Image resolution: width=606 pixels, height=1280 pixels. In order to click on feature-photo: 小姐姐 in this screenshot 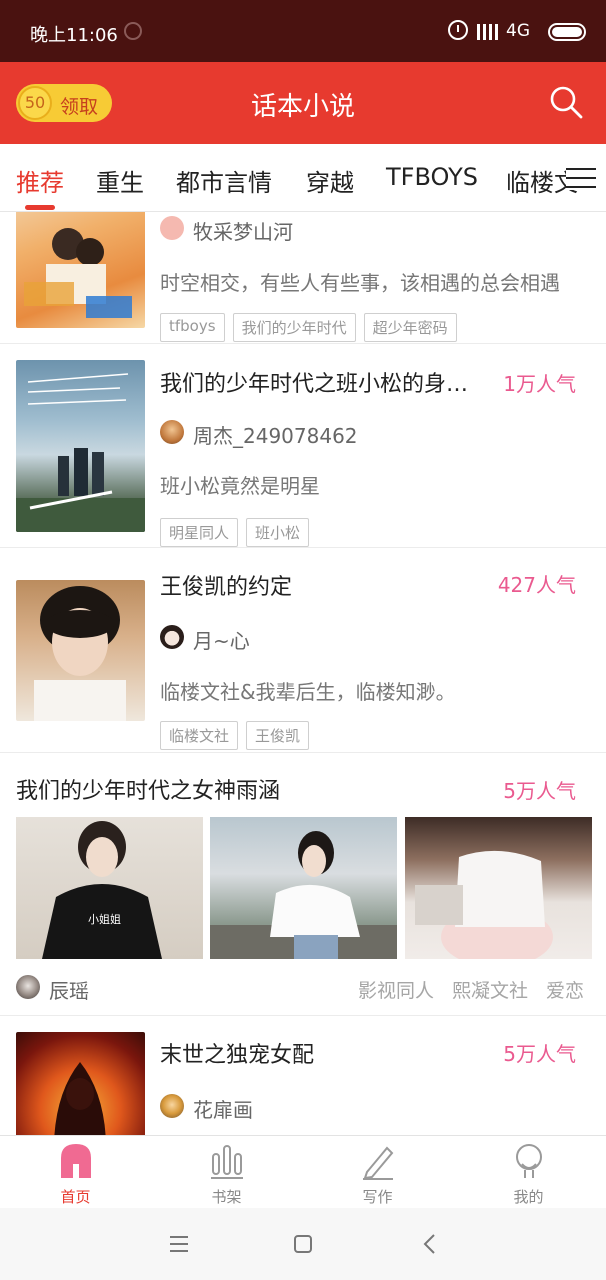, I will do `click(109, 888)`.